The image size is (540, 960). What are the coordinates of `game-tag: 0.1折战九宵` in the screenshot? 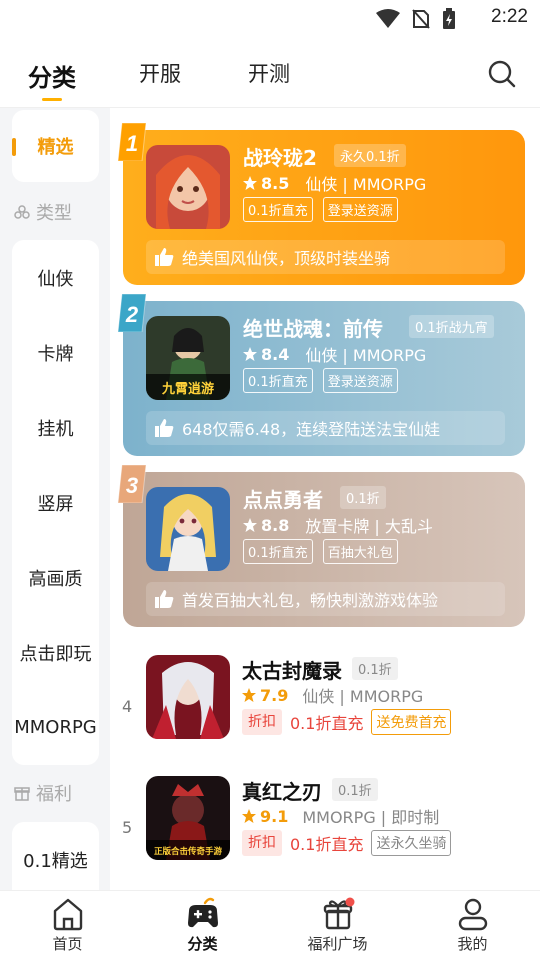 It's located at (451, 326).